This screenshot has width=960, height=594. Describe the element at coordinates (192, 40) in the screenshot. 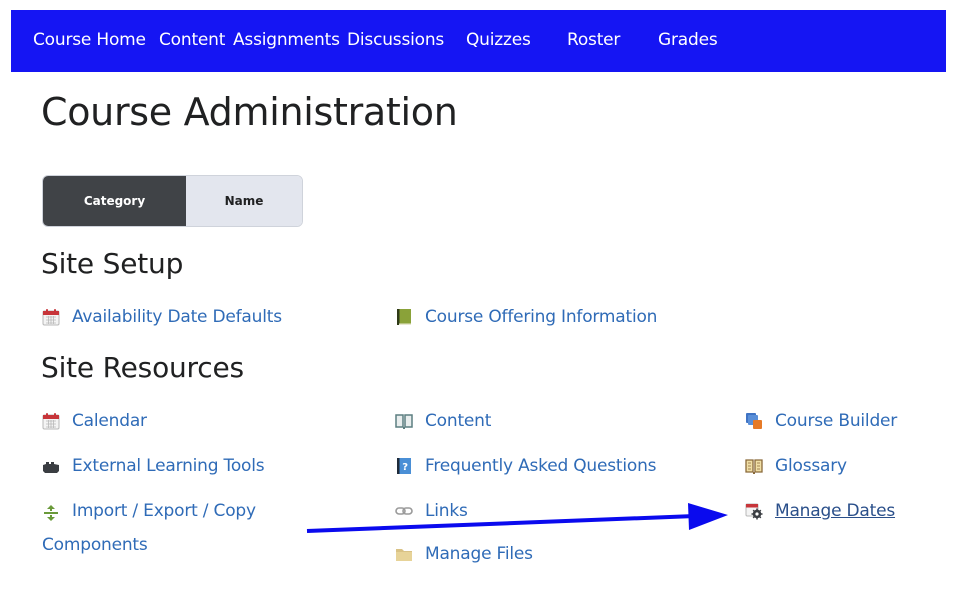

I see `nav-content: Content` at that location.